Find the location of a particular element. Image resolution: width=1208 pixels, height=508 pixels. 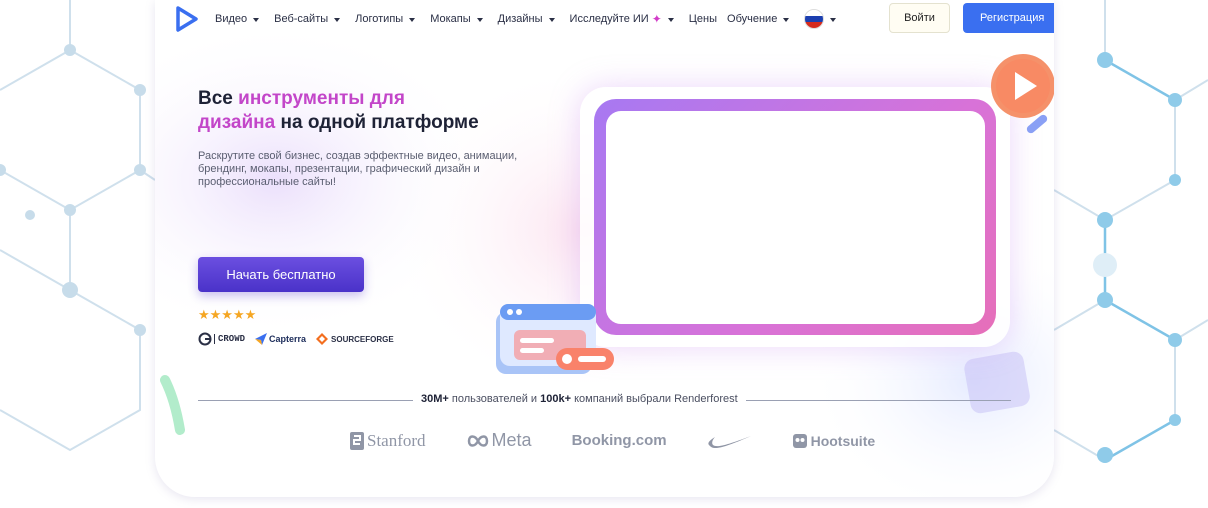

nike-swoosh-icon is located at coordinates (729, 441).